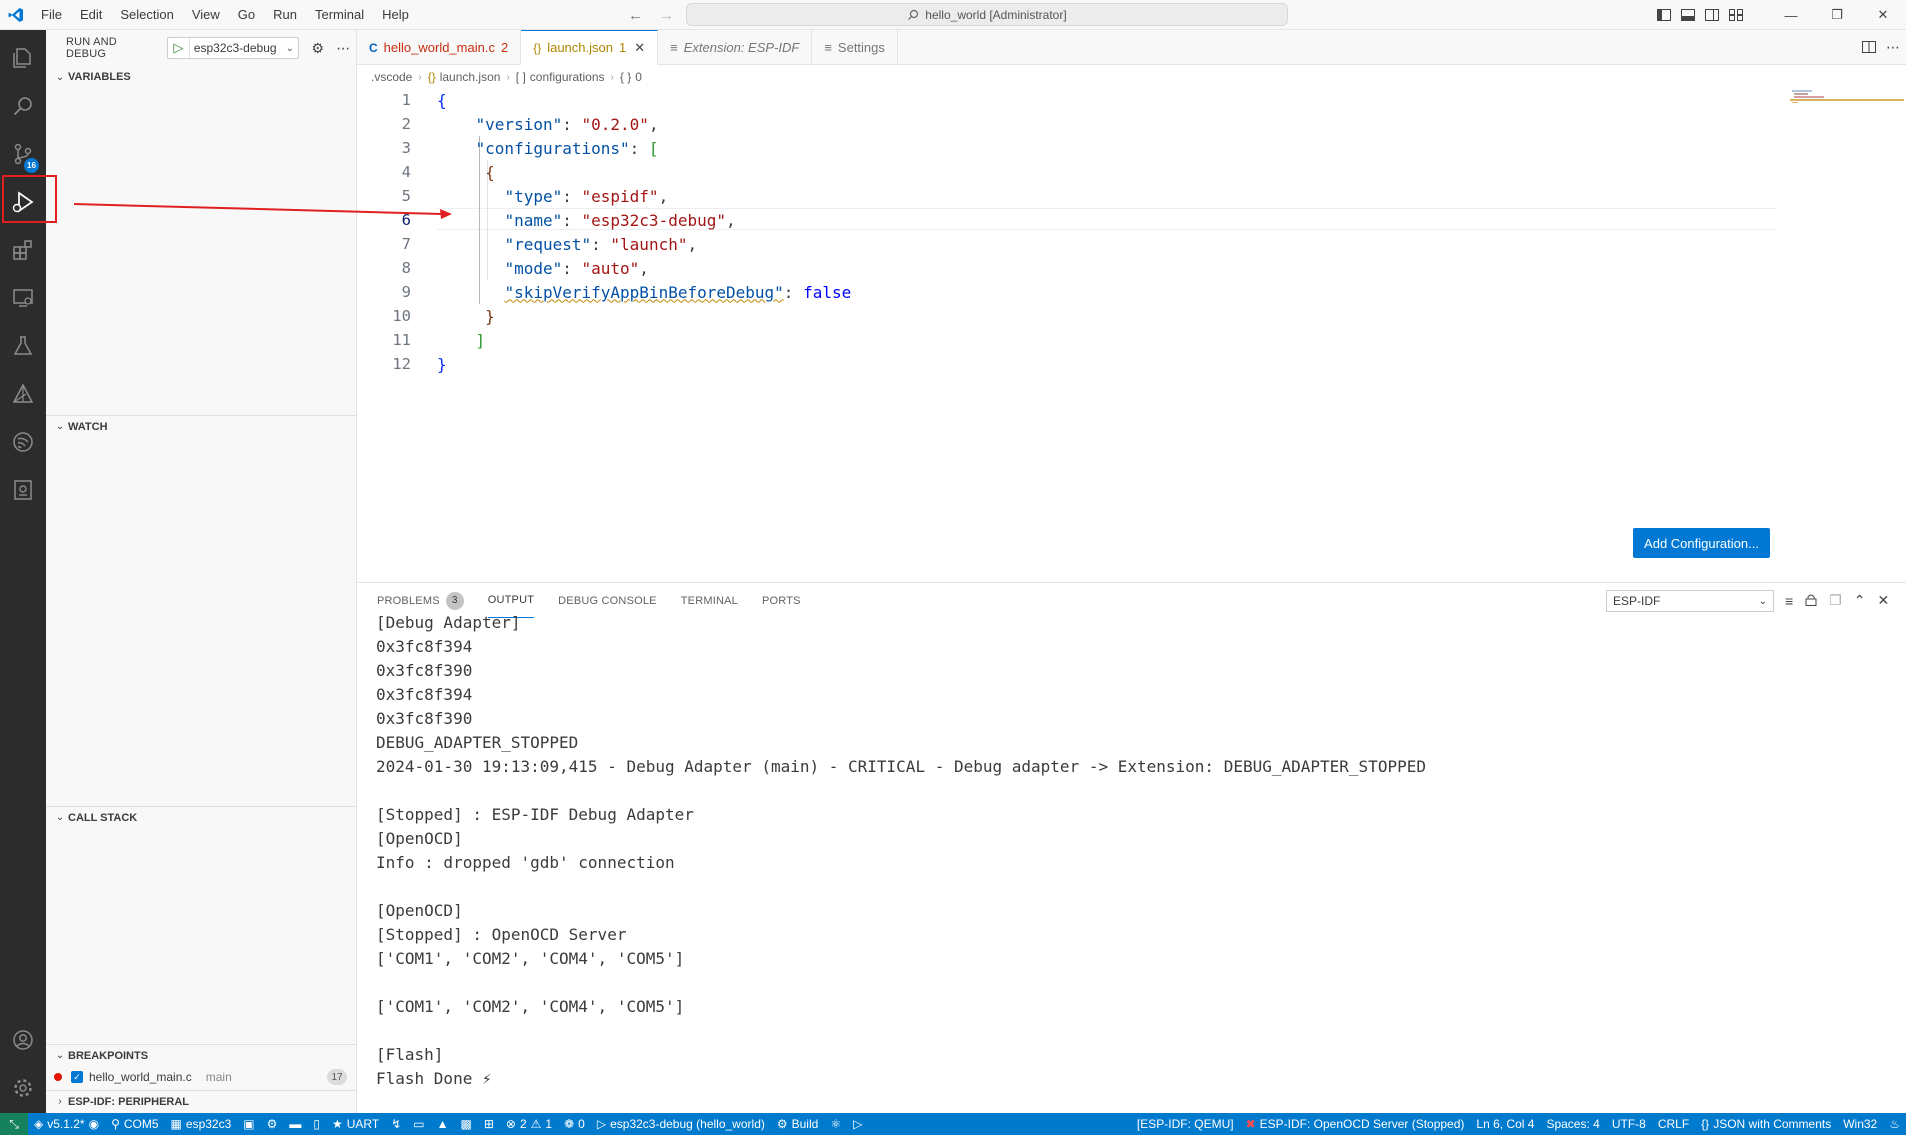  Describe the element at coordinates (1860, 1124) in the screenshot. I see `status-platform: Win32` at that location.